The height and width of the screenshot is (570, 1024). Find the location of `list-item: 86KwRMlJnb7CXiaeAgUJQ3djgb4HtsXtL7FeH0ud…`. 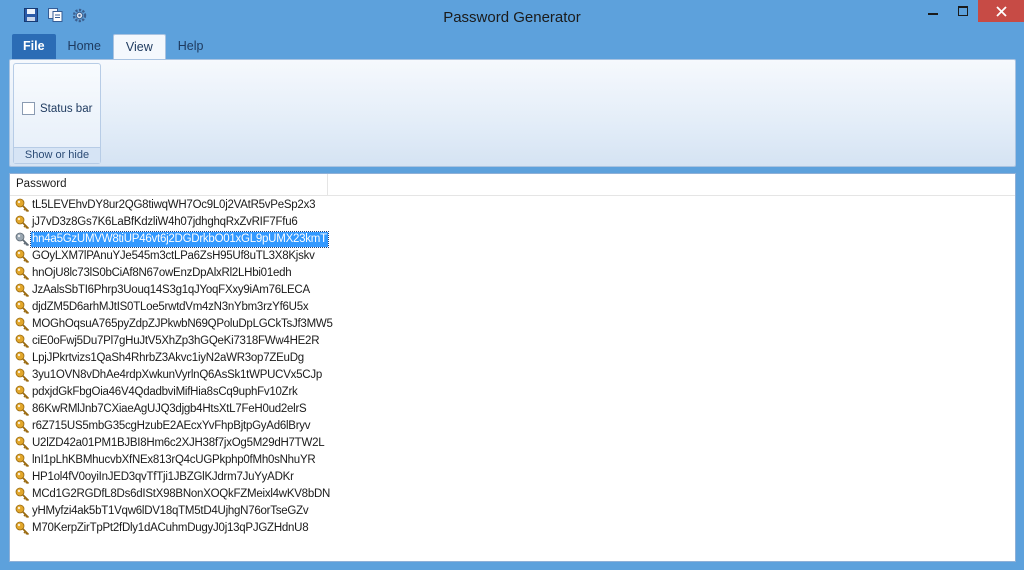

list-item: 86KwRMlJnb7CXiaeAgUJQ3djgb4HtsXtL7FeH0ud… is located at coordinates (173, 409).